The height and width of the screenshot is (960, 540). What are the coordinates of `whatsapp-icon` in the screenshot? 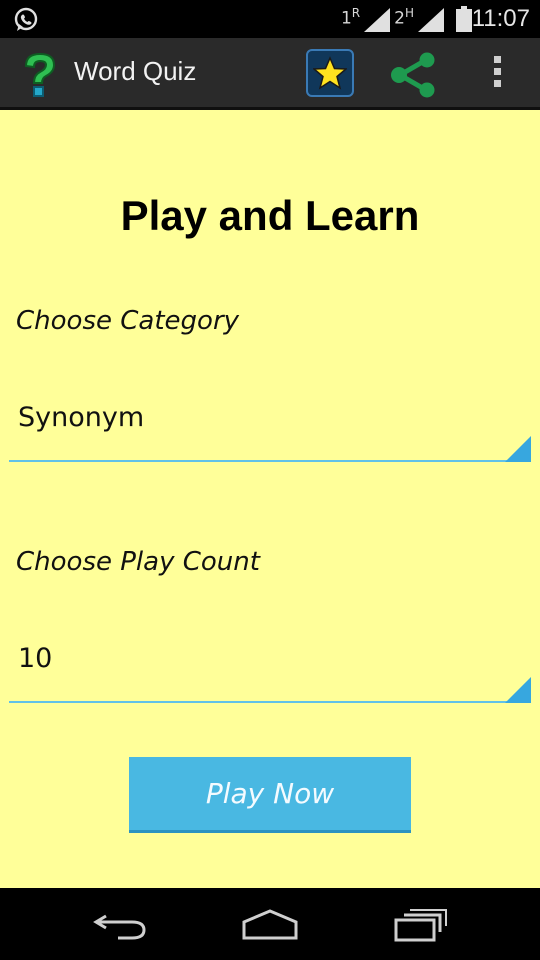 It's located at (26, 19).